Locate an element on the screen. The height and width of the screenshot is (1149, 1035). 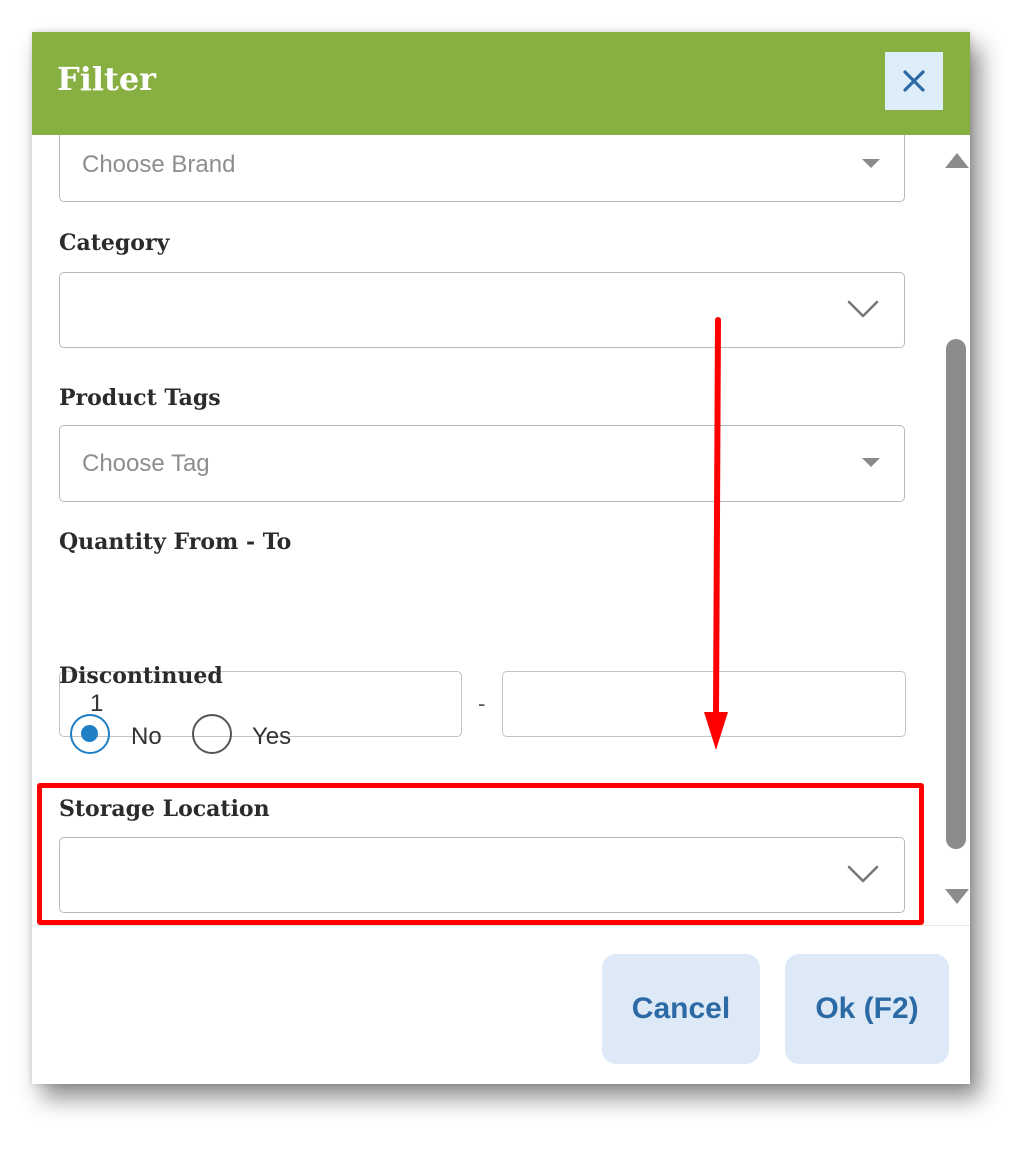
brand-placeholder: Choose Brand is located at coordinates (159, 164).